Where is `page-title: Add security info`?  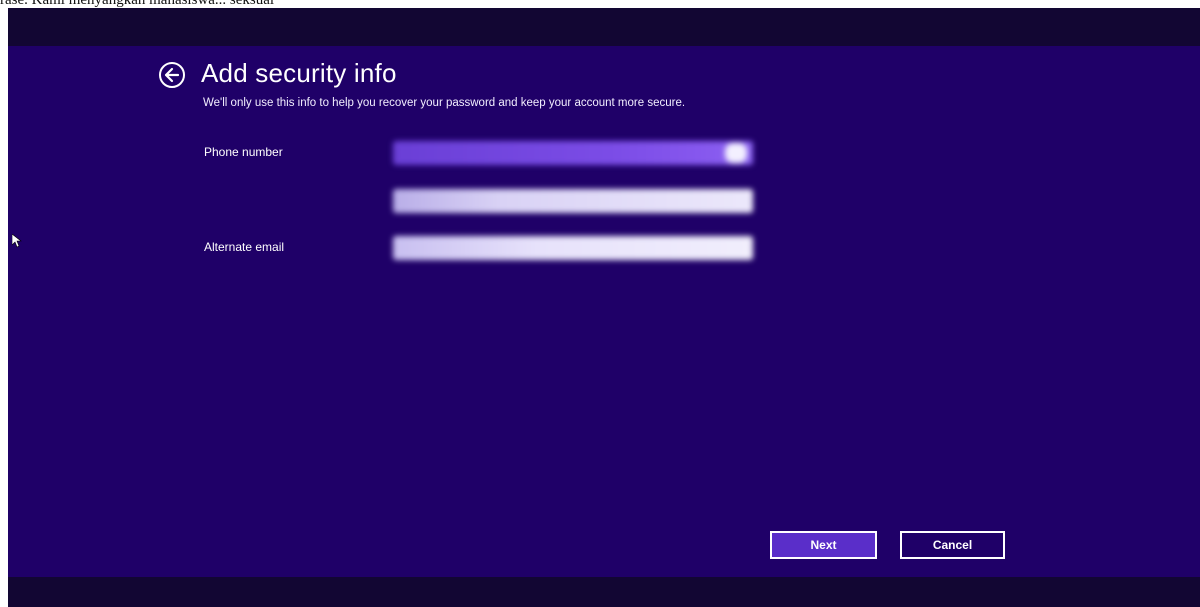 page-title: Add security info is located at coordinates (299, 73).